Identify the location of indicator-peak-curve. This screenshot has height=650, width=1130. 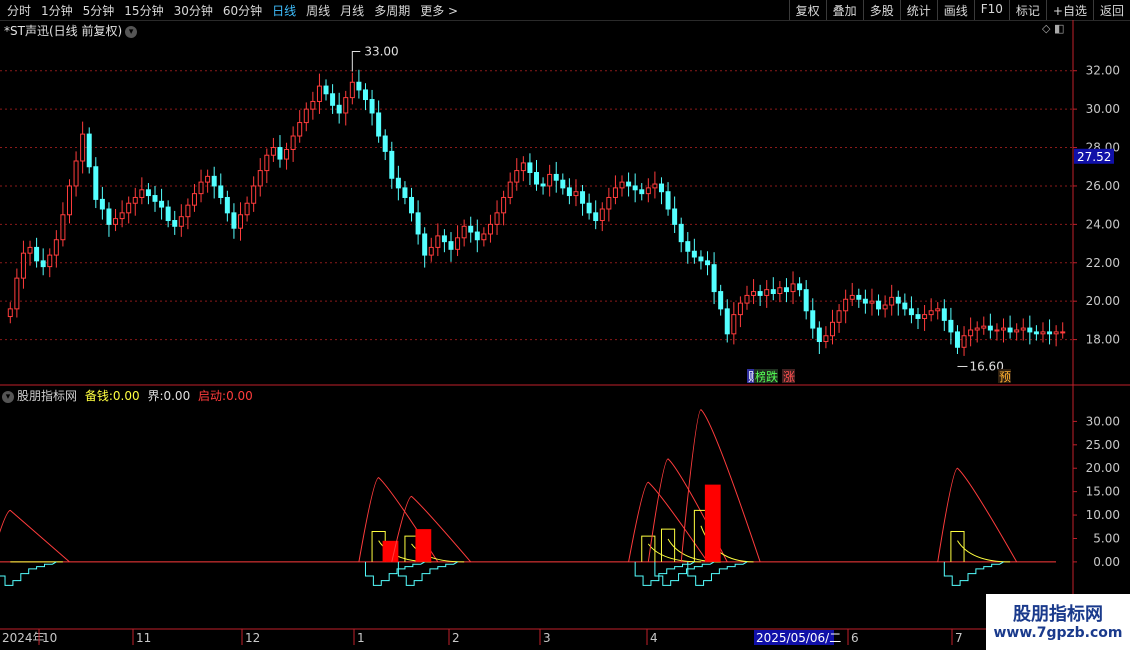
(668, 522).